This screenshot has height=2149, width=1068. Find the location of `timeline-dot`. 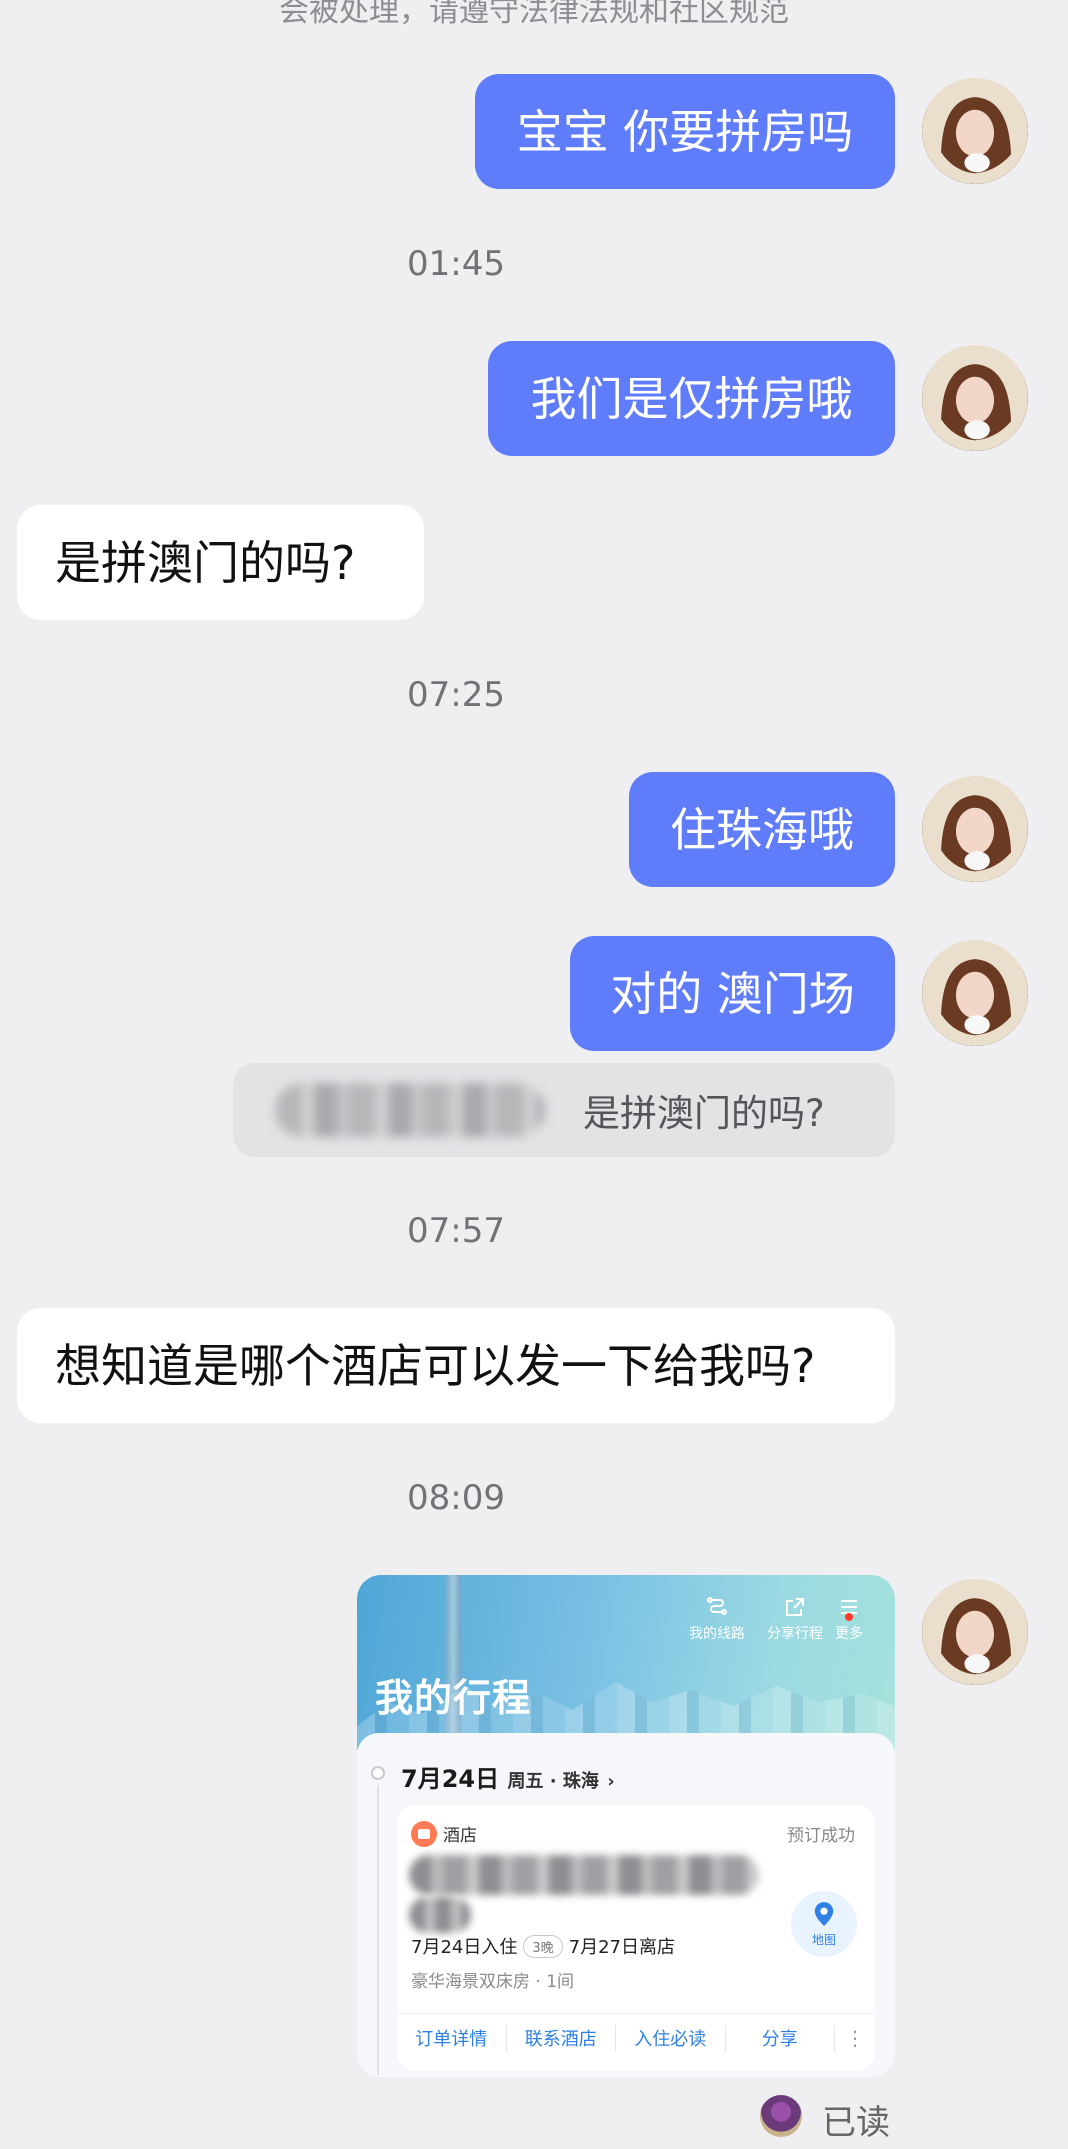

timeline-dot is located at coordinates (378, 1773).